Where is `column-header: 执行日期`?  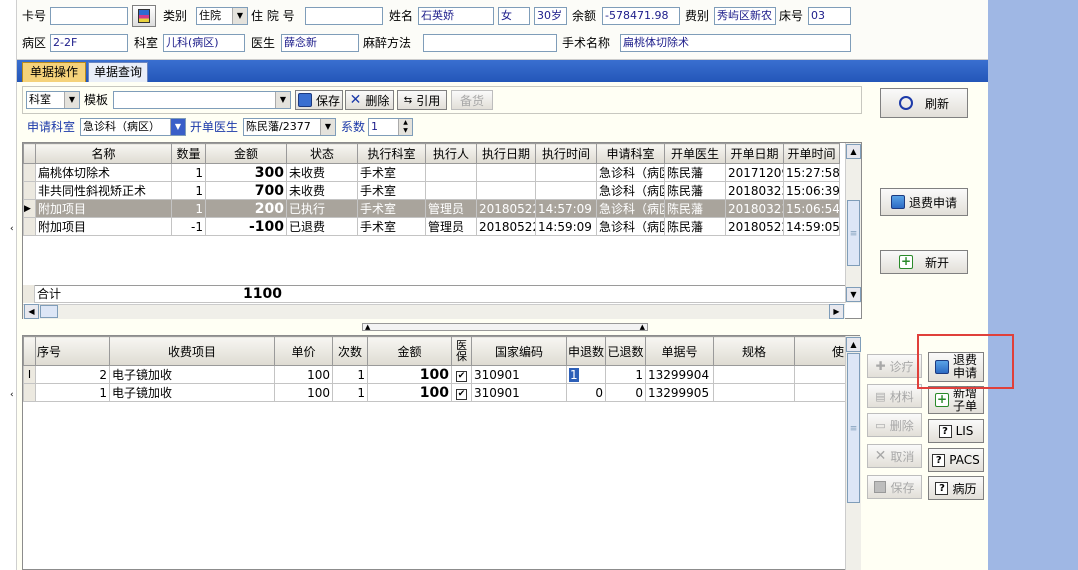 column-header: 执行日期 is located at coordinates (506, 153).